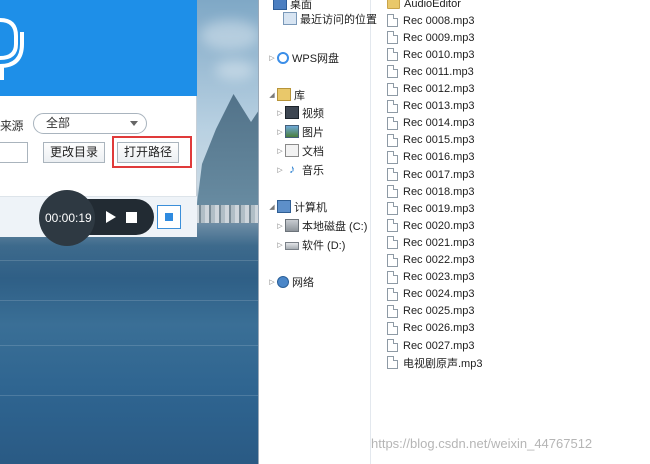 This screenshot has height=464, width=650. Describe the element at coordinates (482, 443) in the screenshot. I see `watermark: https://blog.csdn.net/weixin_44767512` at that location.